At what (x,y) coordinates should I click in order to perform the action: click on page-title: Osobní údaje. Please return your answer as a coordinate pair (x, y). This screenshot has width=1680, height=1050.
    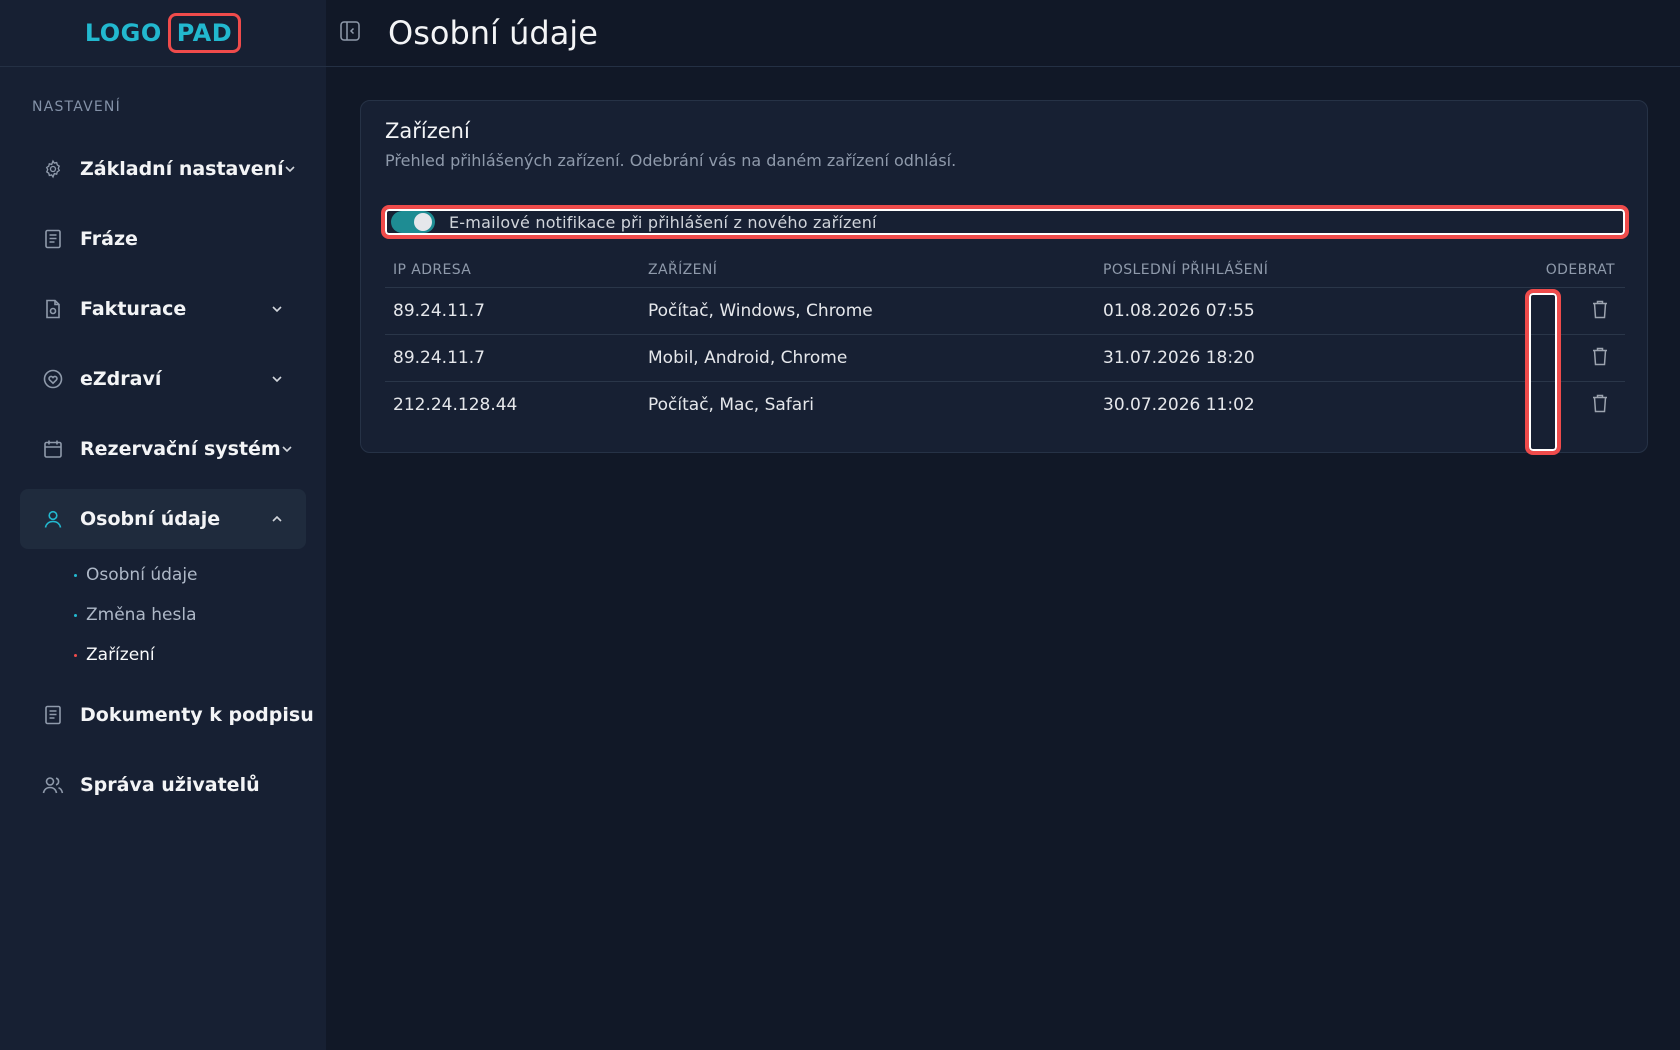
    Looking at the image, I should click on (493, 33).